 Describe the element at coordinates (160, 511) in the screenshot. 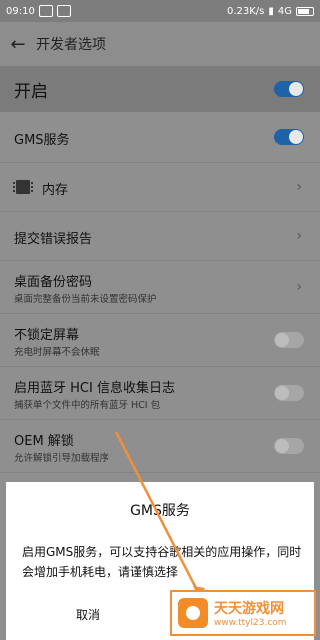

I see `dialog-title: GMS服务` at that location.